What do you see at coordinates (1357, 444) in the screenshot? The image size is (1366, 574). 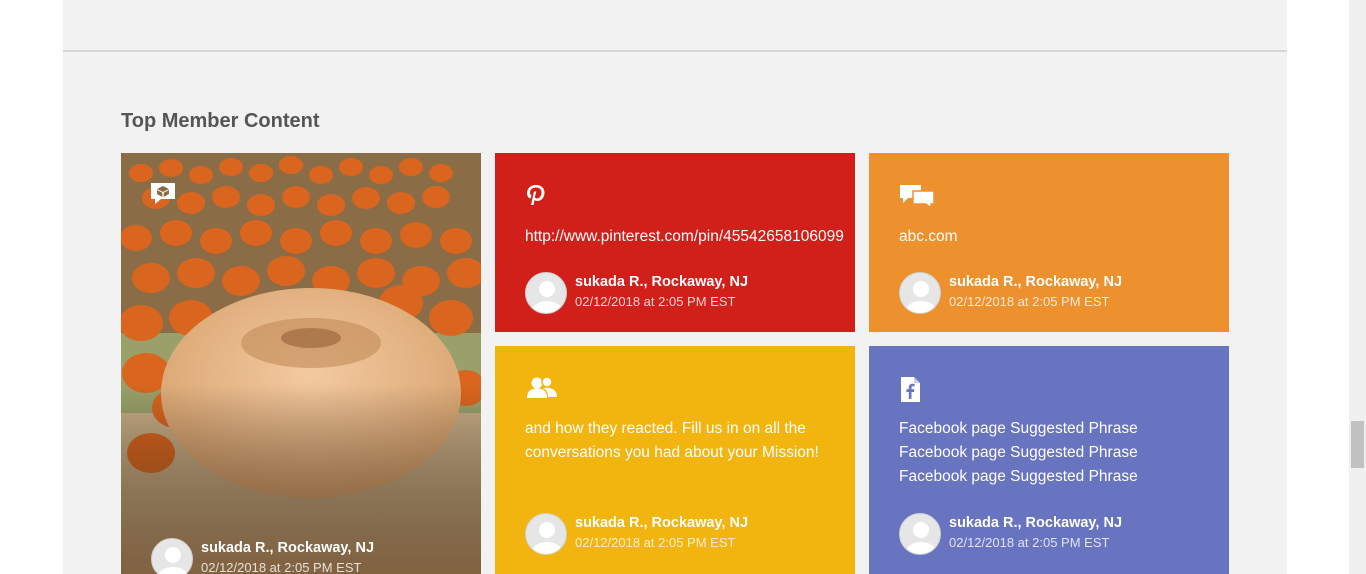 I see `scrollbar-thumb` at bounding box center [1357, 444].